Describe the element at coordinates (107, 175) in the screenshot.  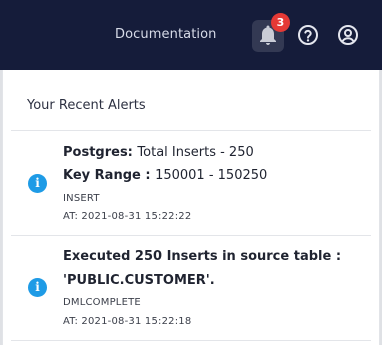
I see `alert-range-label: Key Range :` at that location.